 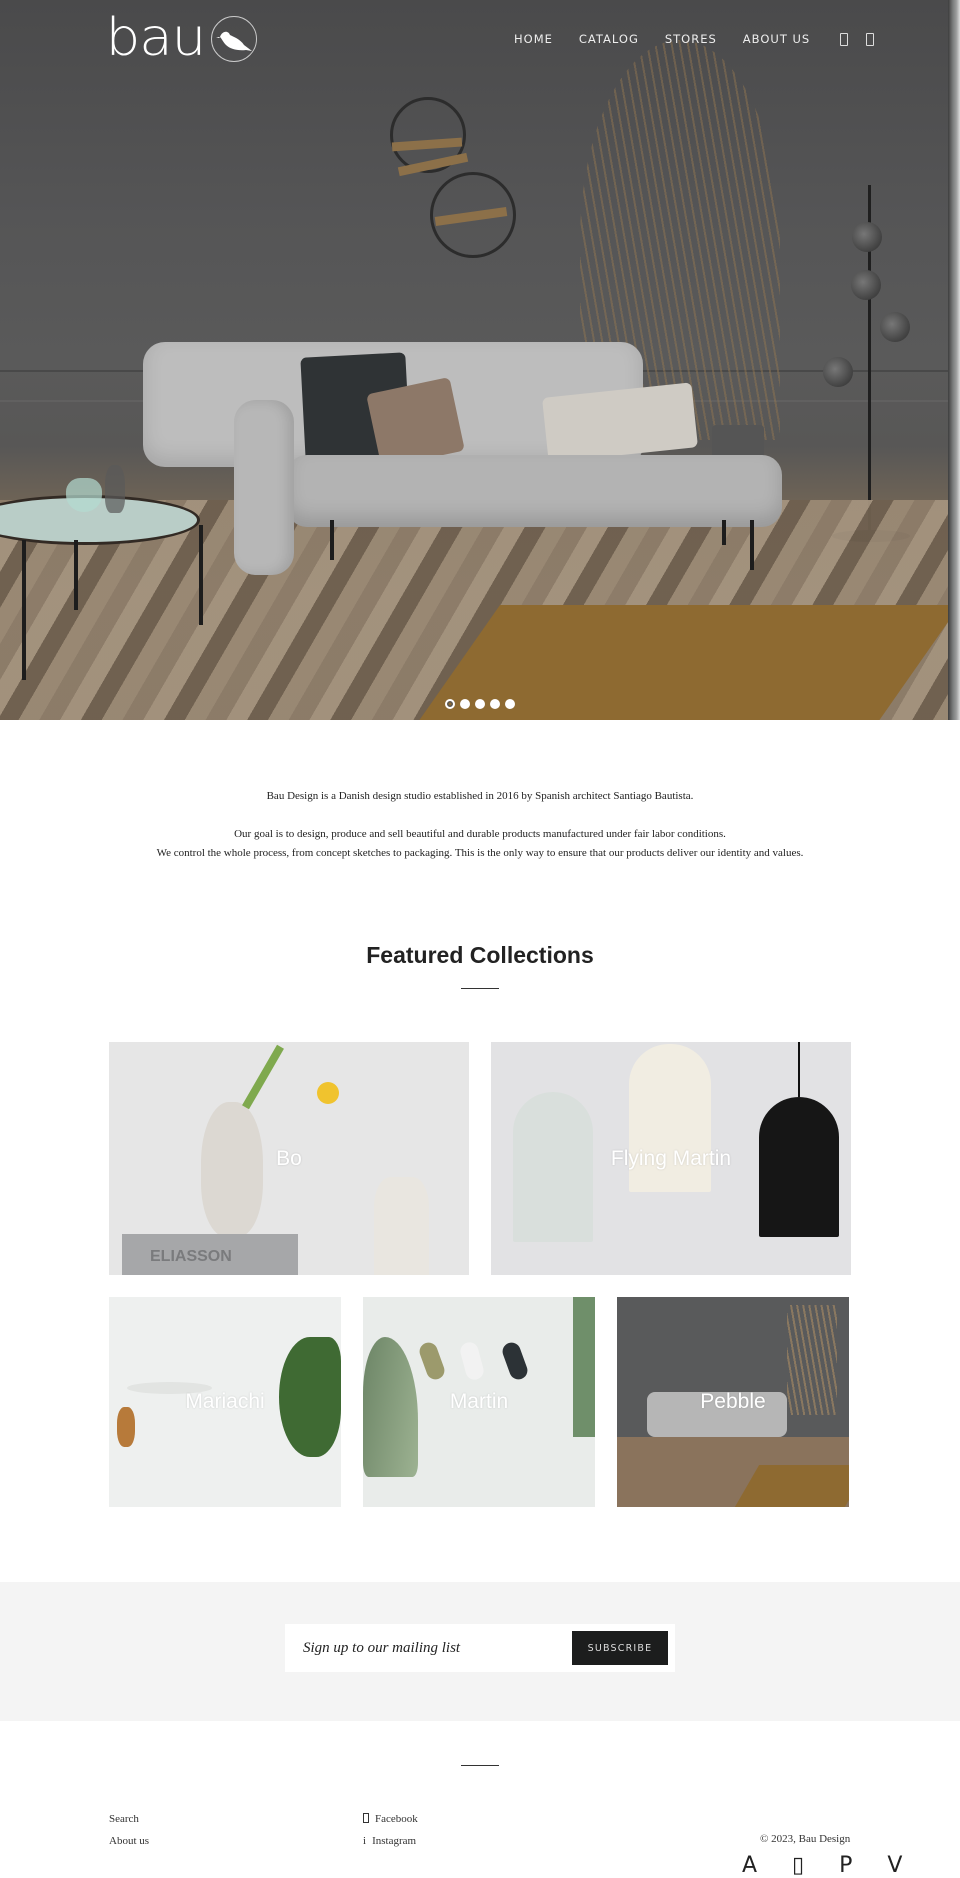 I want to click on collection-label: Pebble, so click(x=733, y=1401).